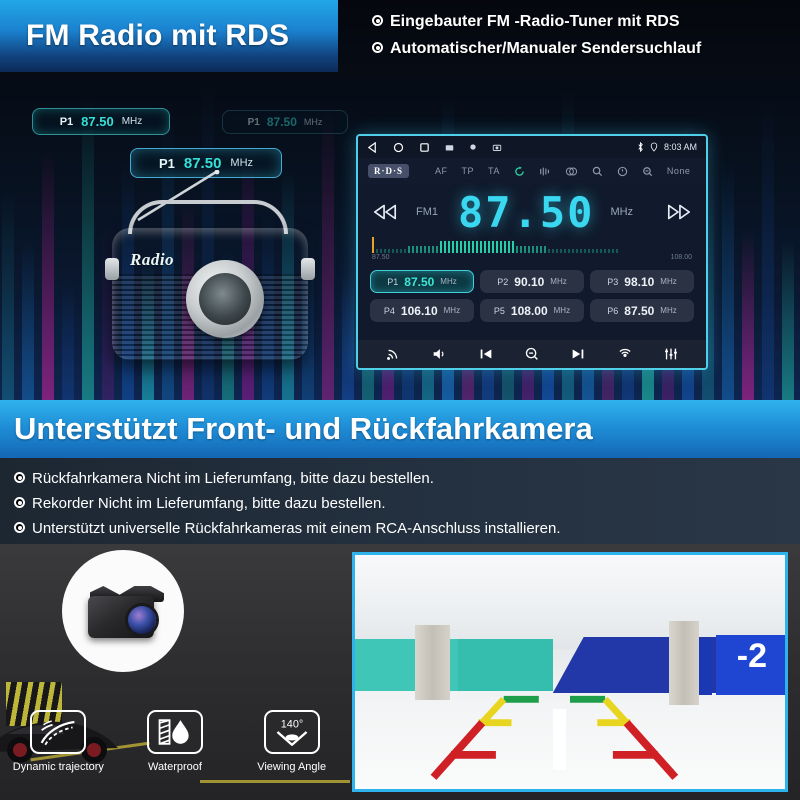  I want to click on bluetooth-icon, so click(640, 147).